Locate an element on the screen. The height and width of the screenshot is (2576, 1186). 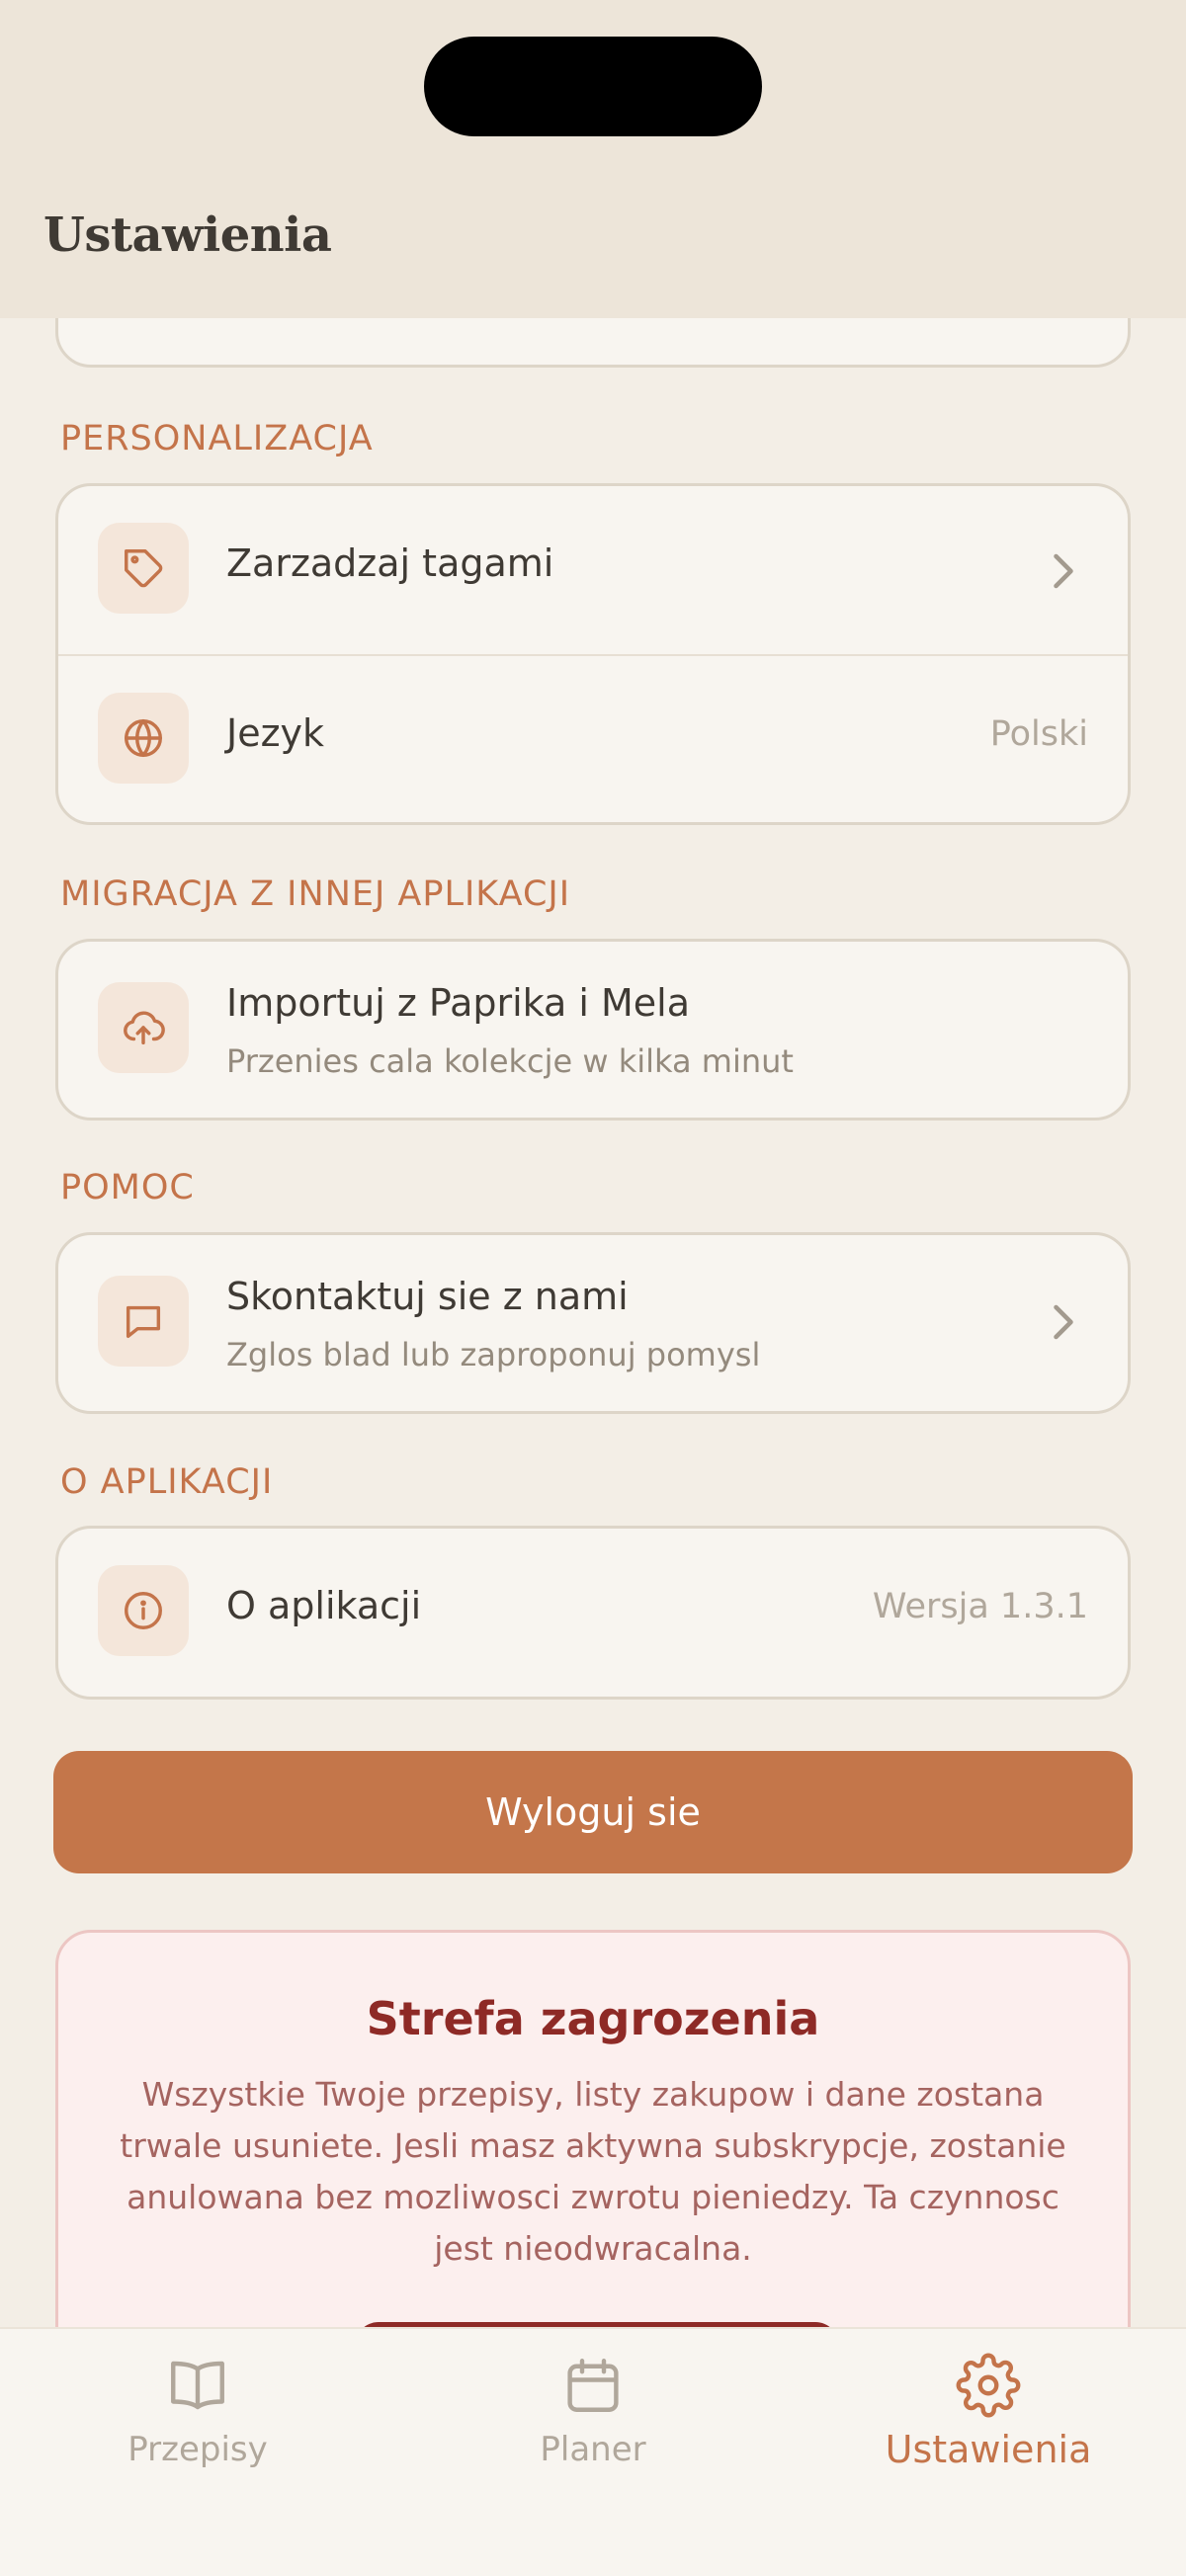
contact-title: Skontaktuj sie z nami is located at coordinates (427, 1296).